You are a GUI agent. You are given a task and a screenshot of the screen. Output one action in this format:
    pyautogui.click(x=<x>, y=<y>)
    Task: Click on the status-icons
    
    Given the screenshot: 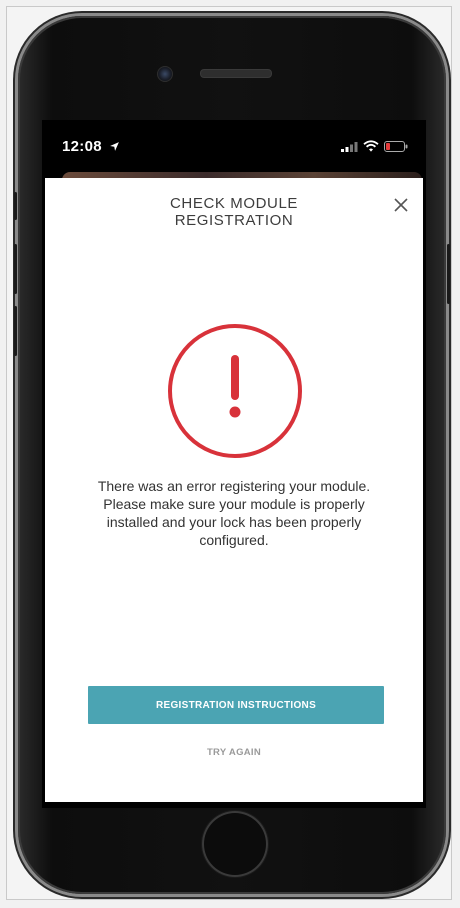 What is the action you would take?
    pyautogui.click(x=374, y=146)
    